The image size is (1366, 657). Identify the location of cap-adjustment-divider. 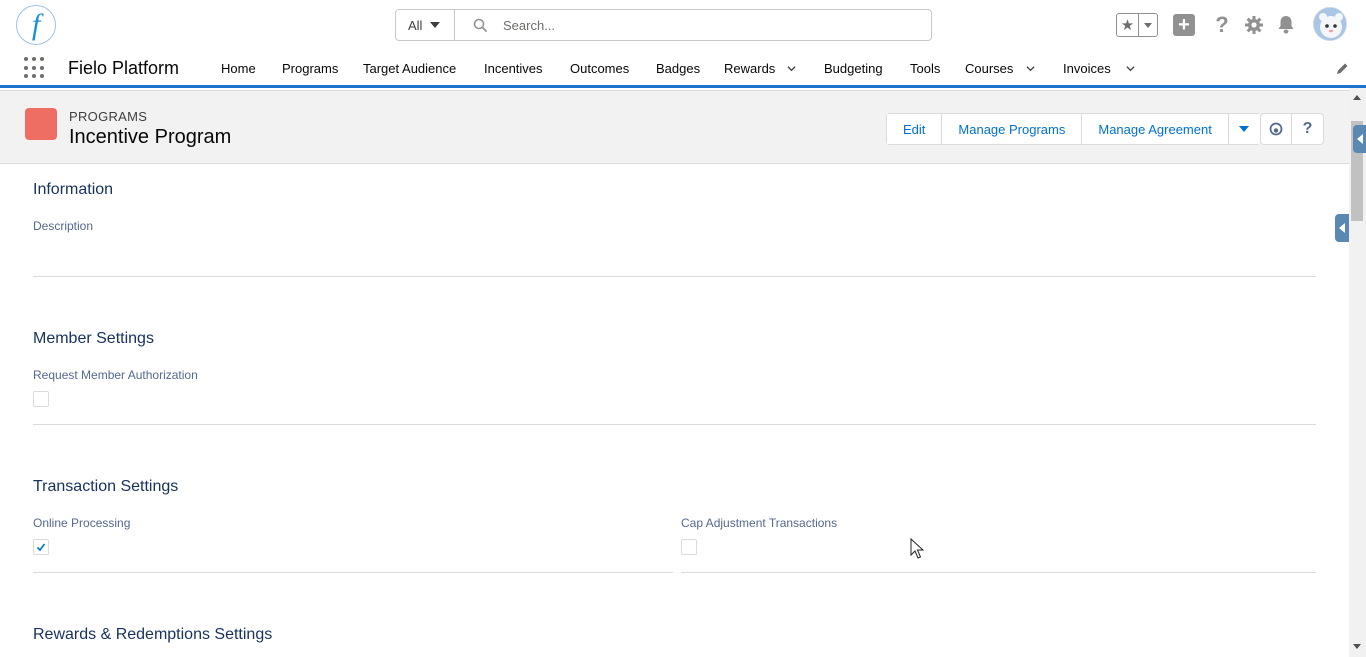
(998, 572).